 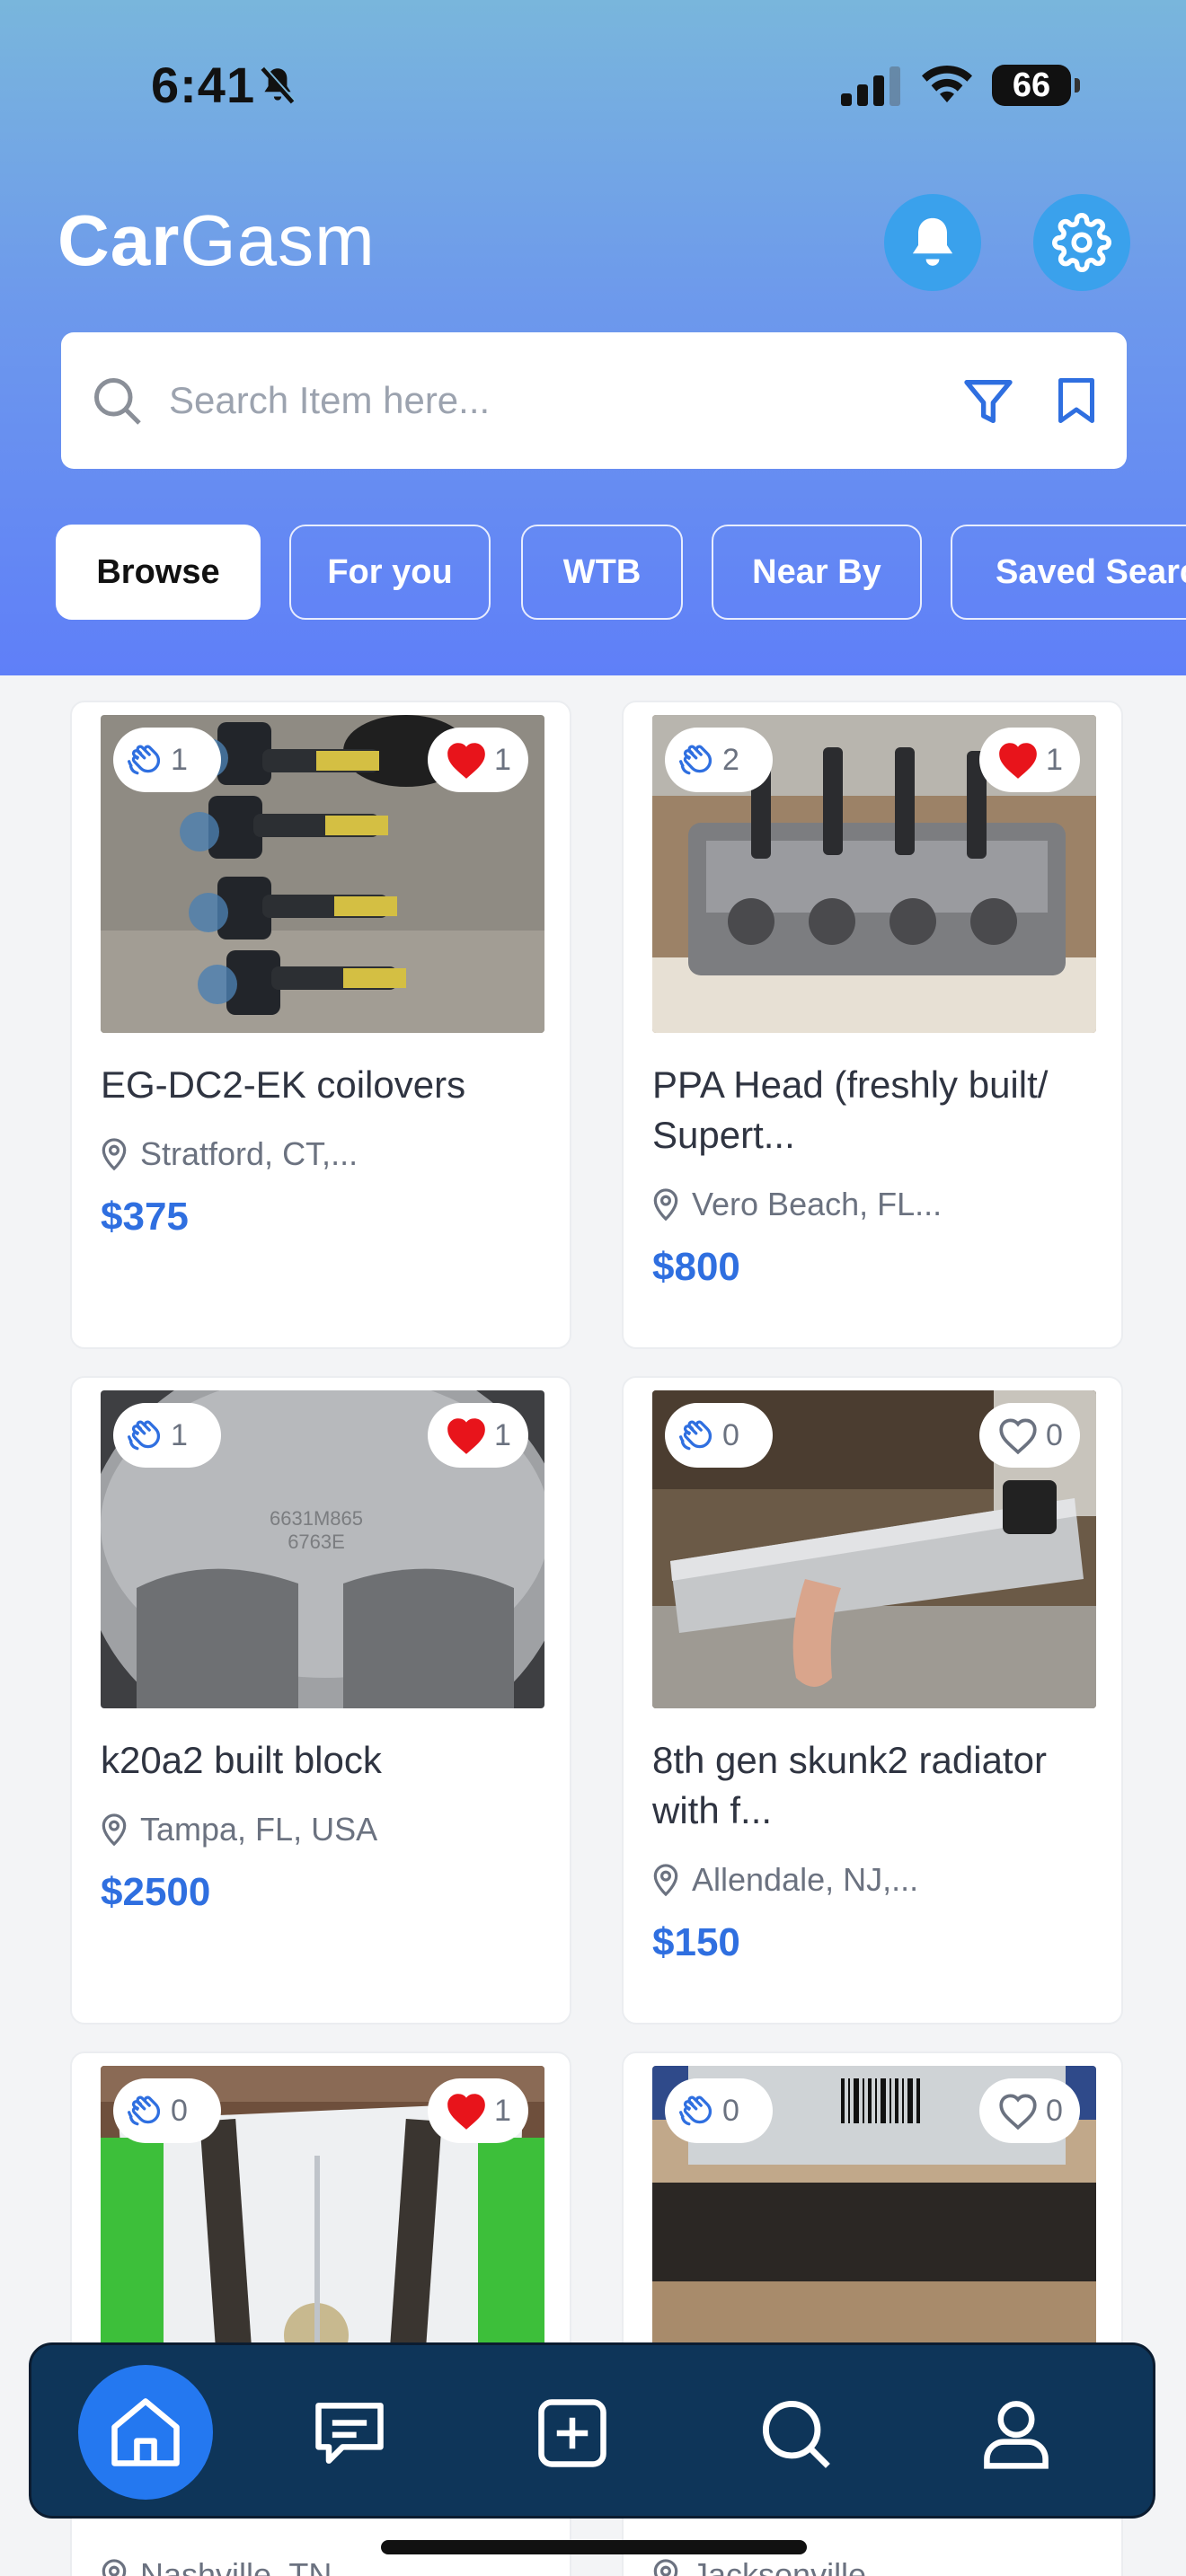 What do you see at coordinates (564, 401) in the screenshot?
I see `search-input` at bounding box center [564, 401].